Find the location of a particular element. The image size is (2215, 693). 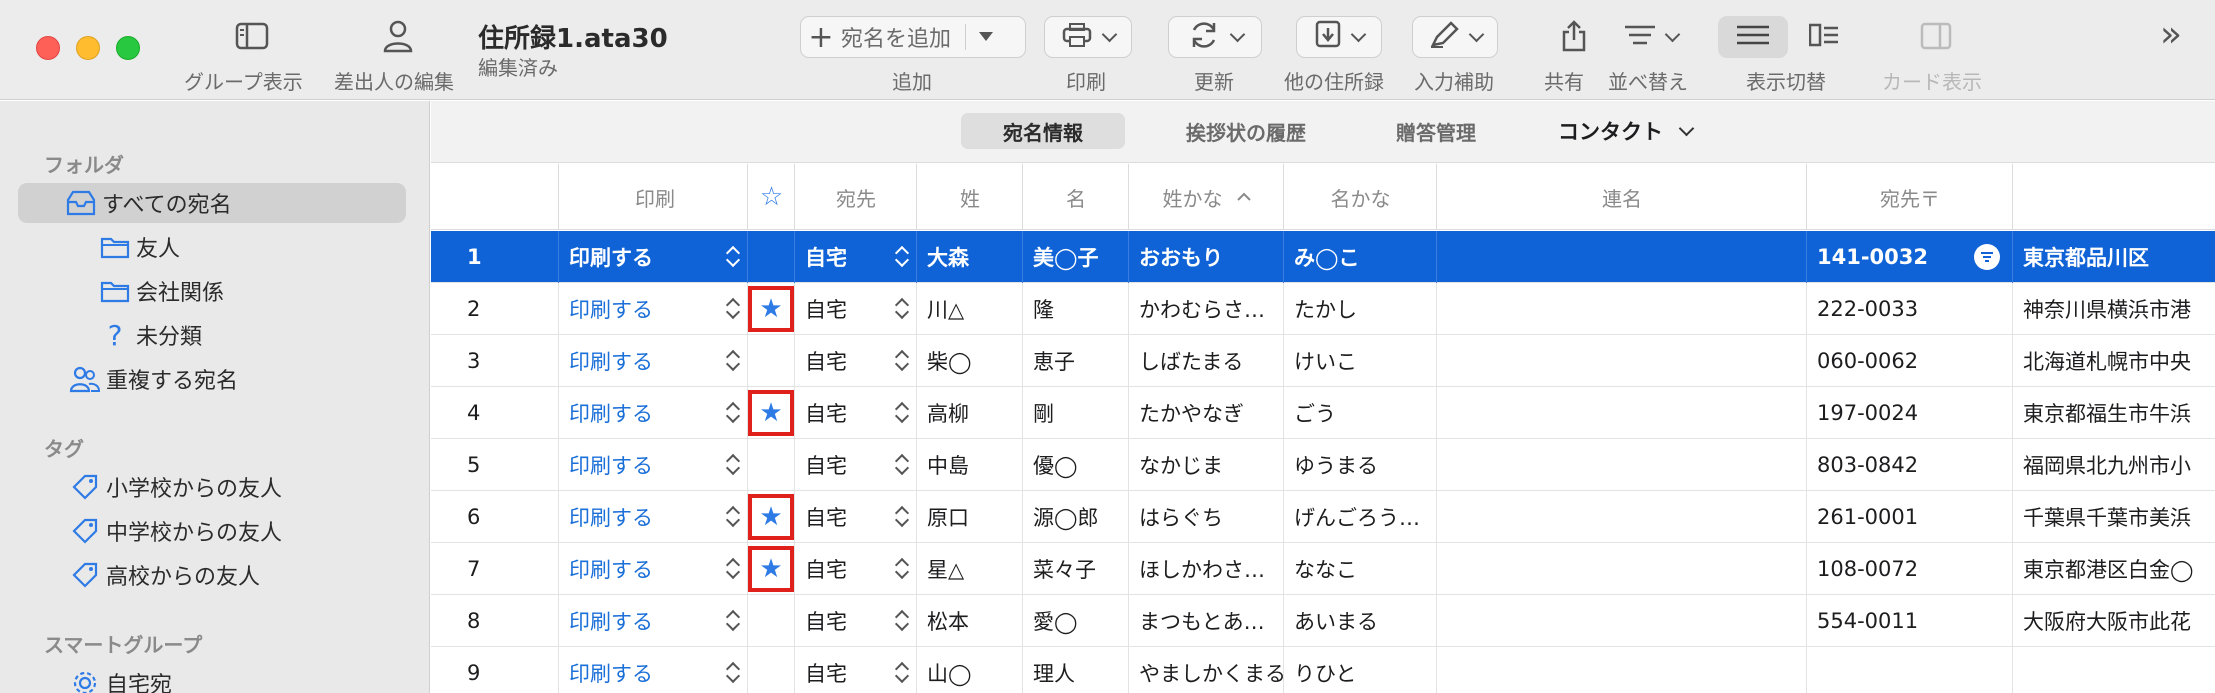

minimize-window-button is located at coordinates (88, 48).